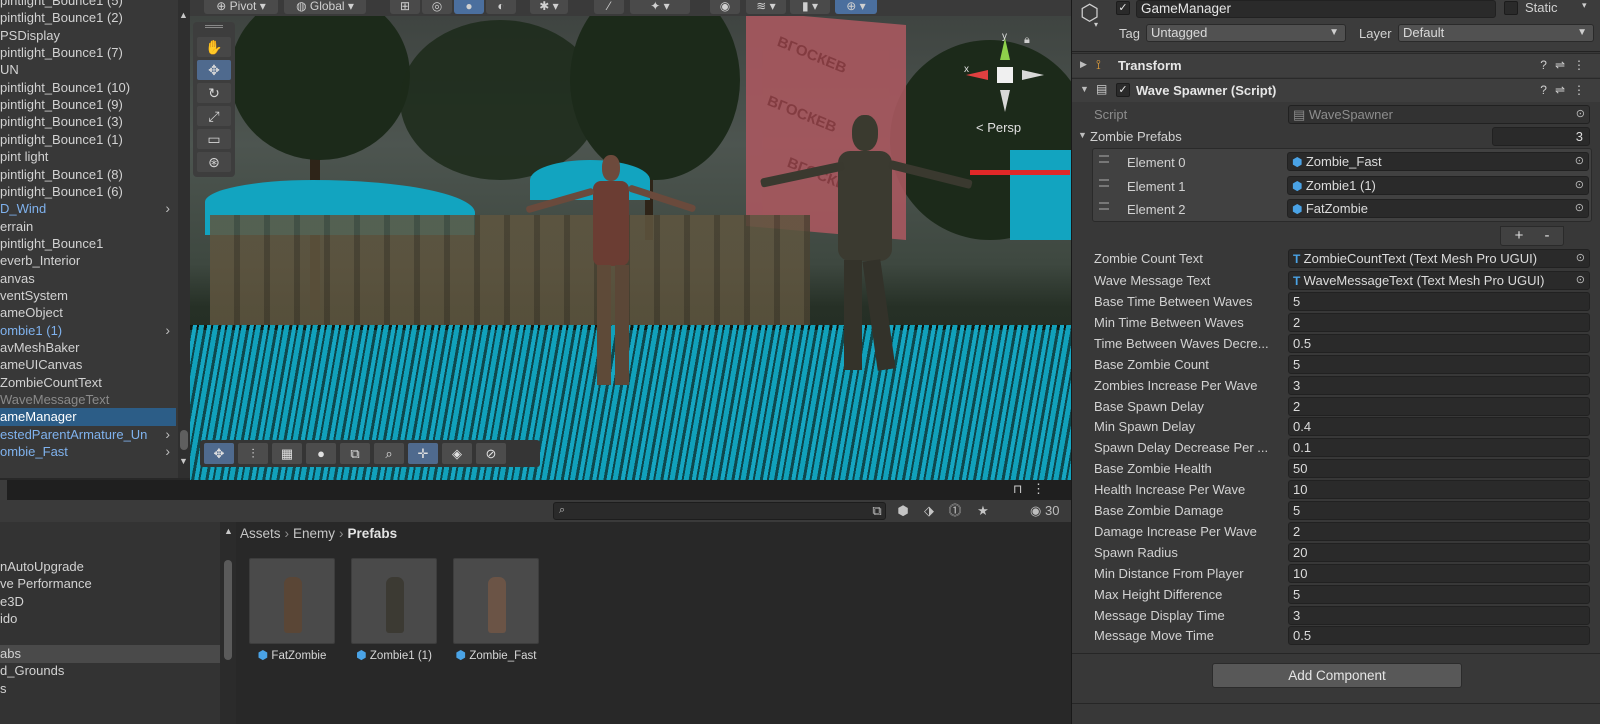 The width and height of the screenshot is (1600, 724). I want to click on breadcrumb-item: Enemy, so click(314, 533).